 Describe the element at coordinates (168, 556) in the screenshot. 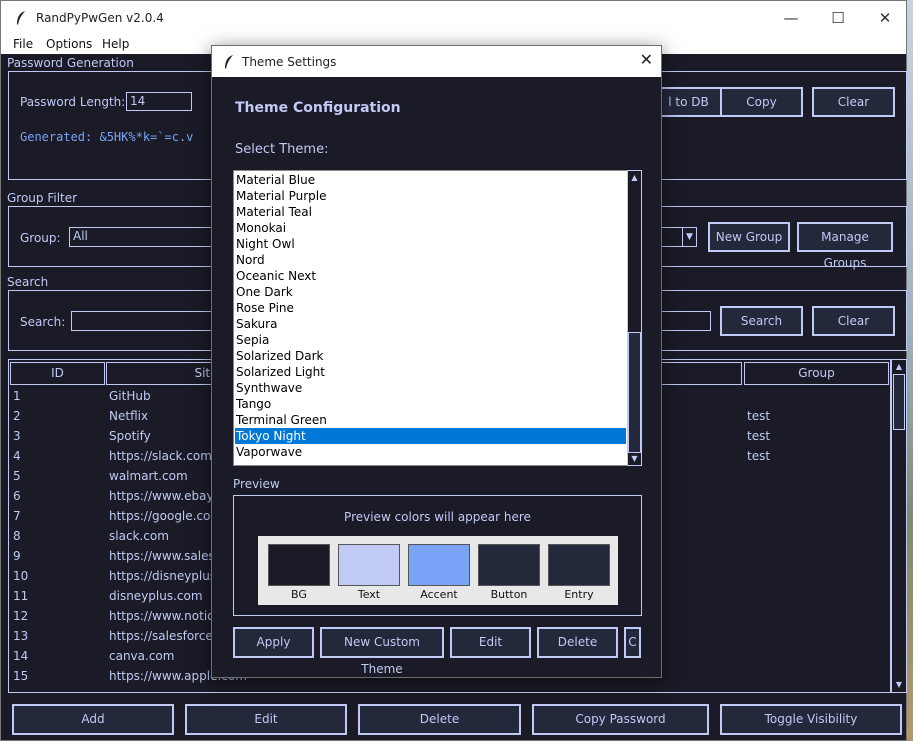

I see `cell-site: https://www.salesfo` at that location.